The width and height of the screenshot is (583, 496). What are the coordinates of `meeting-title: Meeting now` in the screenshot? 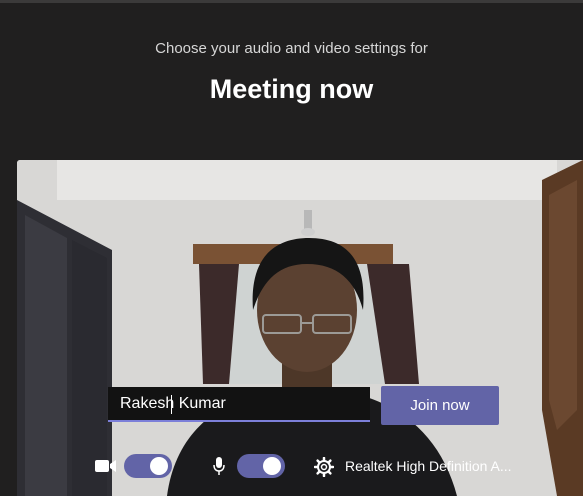 It's located at (291, 89).